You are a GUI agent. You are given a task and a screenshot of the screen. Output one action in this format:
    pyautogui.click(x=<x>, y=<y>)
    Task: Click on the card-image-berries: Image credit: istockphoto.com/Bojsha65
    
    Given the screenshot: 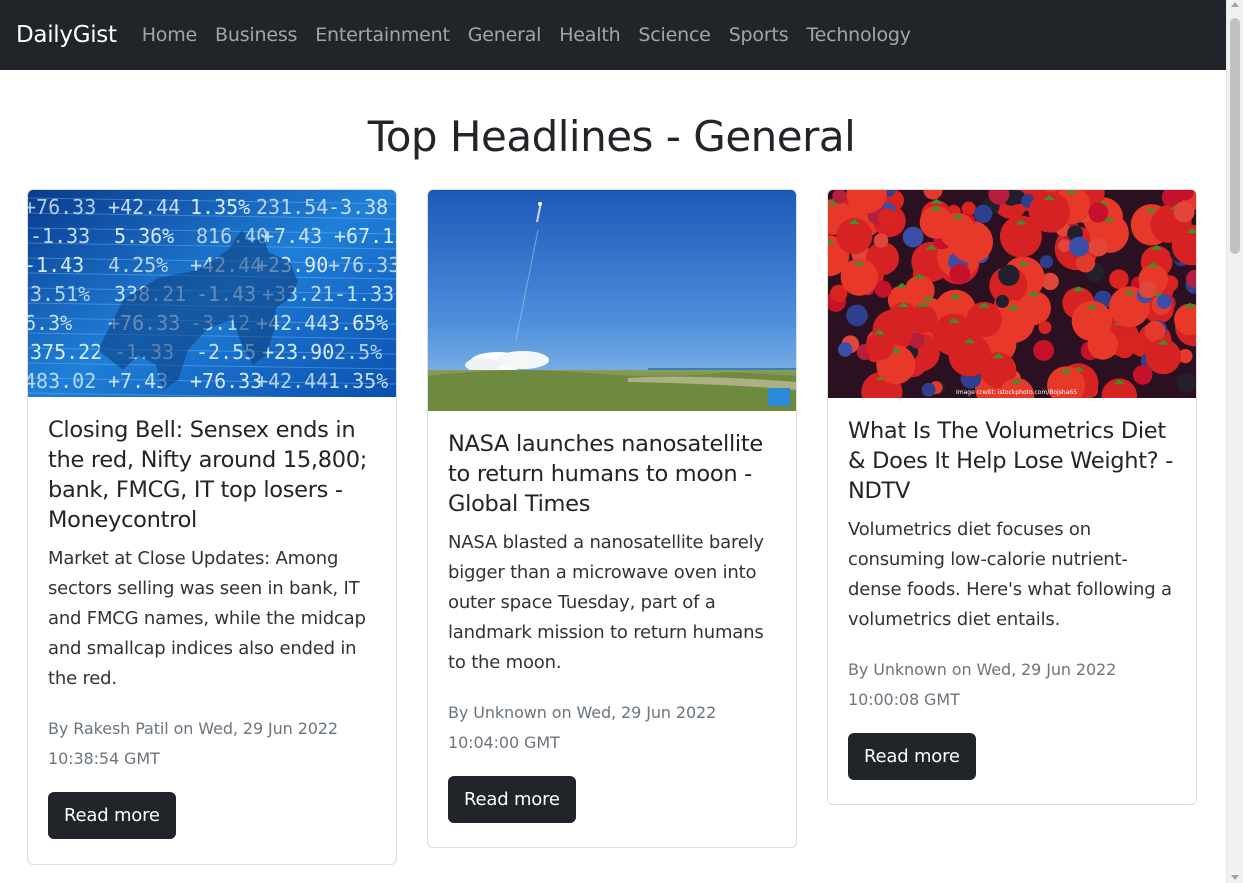 What is the action you would take?
    pyautogui.click(x=1012, y=294)
    